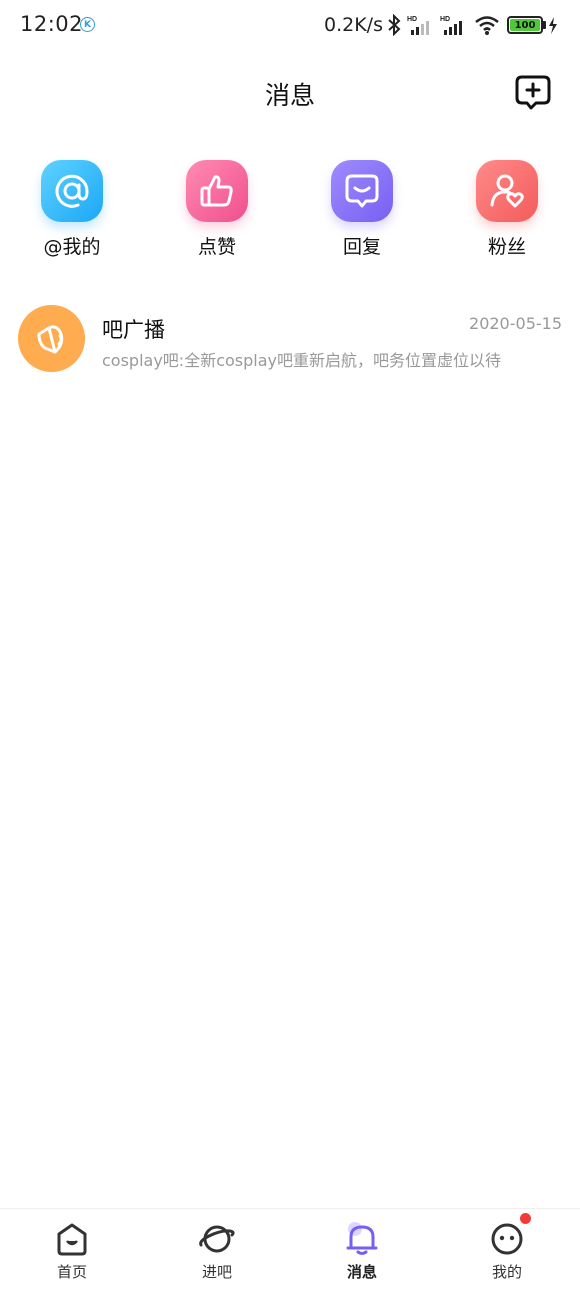  I want to click on broadcast-speaker-icon, so click(51, 338).